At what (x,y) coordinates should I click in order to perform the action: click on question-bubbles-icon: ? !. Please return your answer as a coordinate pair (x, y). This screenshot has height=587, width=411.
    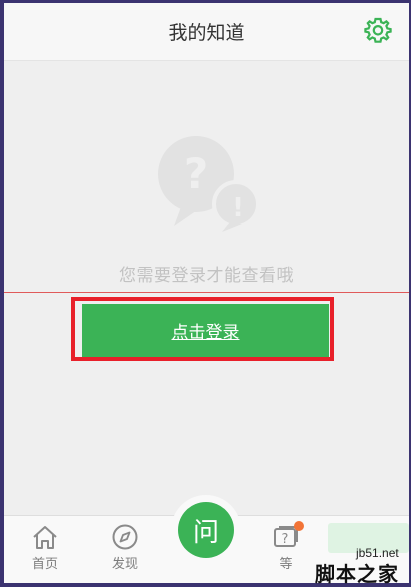
    Looking at the image, I should click on (209, 184).